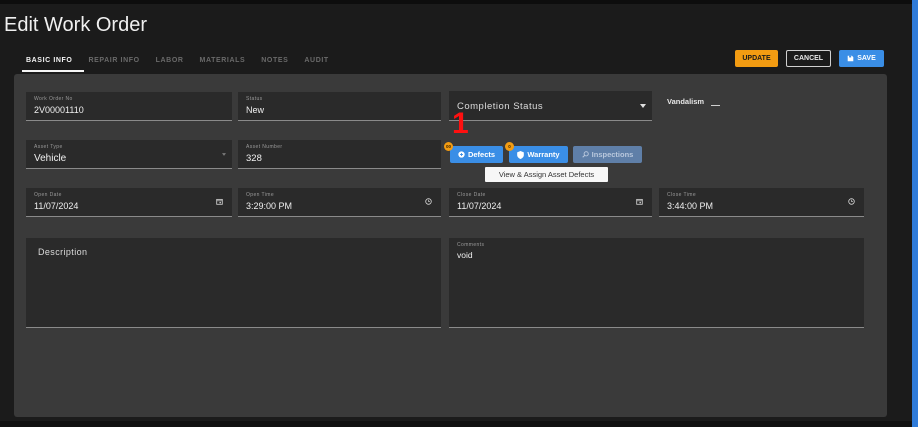 This screenshot has height=427, width=918. I want to click on save-button: SAVE, so click(861, 58).